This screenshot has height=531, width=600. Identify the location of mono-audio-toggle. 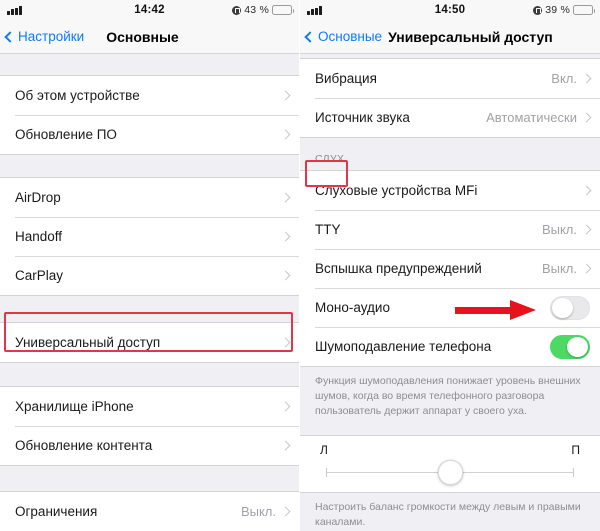
(570, 307).